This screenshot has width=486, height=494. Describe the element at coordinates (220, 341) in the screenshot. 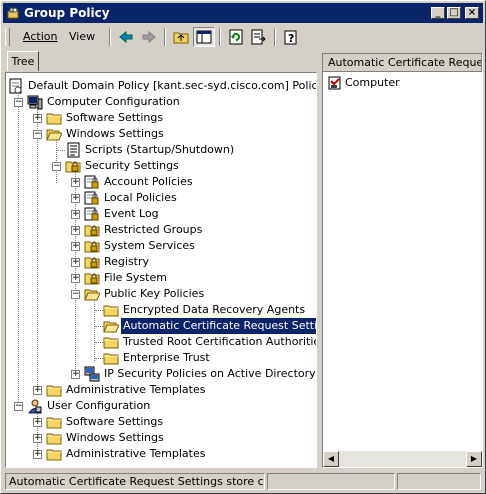

I see `tree-label: Trusted Root Certification Authorities` at that location.